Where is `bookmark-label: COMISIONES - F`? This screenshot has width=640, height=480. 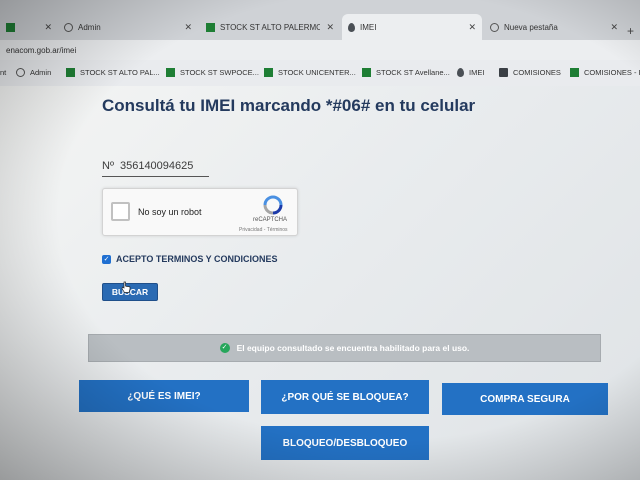 bookmark-label: COMISIONES - F is located at coordinates (612, 72).